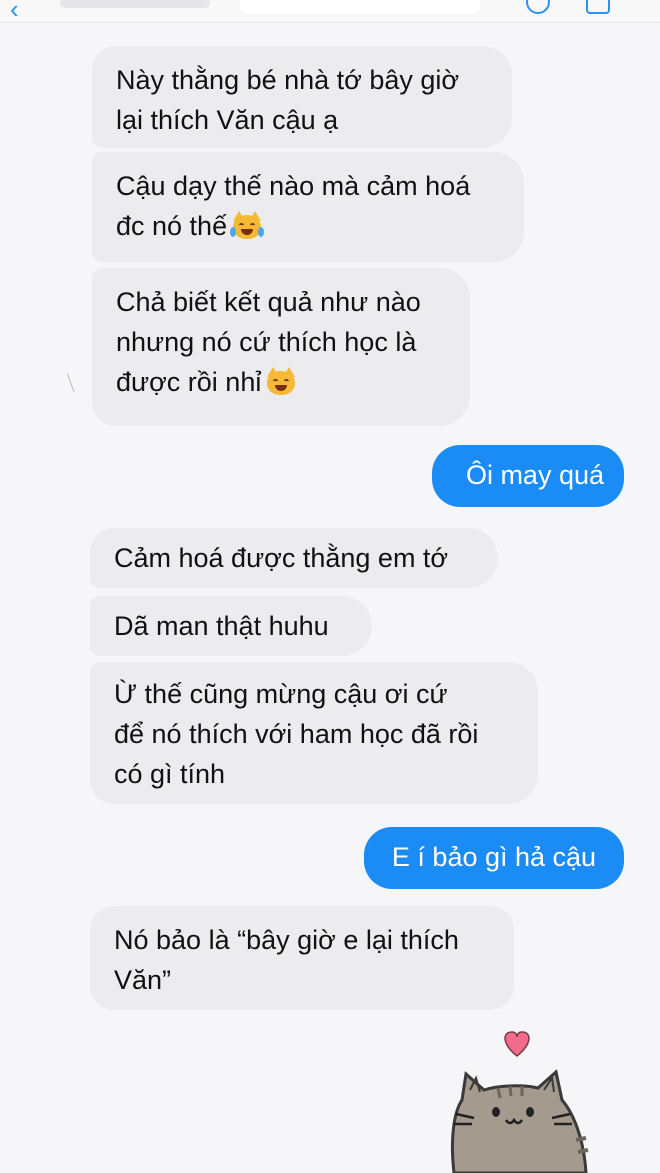 The height and width of the screenshot is (1173, 660). I want to click on message-bubble-incoming: Cảm hoá được thằng em tớ, so click(294, 558).